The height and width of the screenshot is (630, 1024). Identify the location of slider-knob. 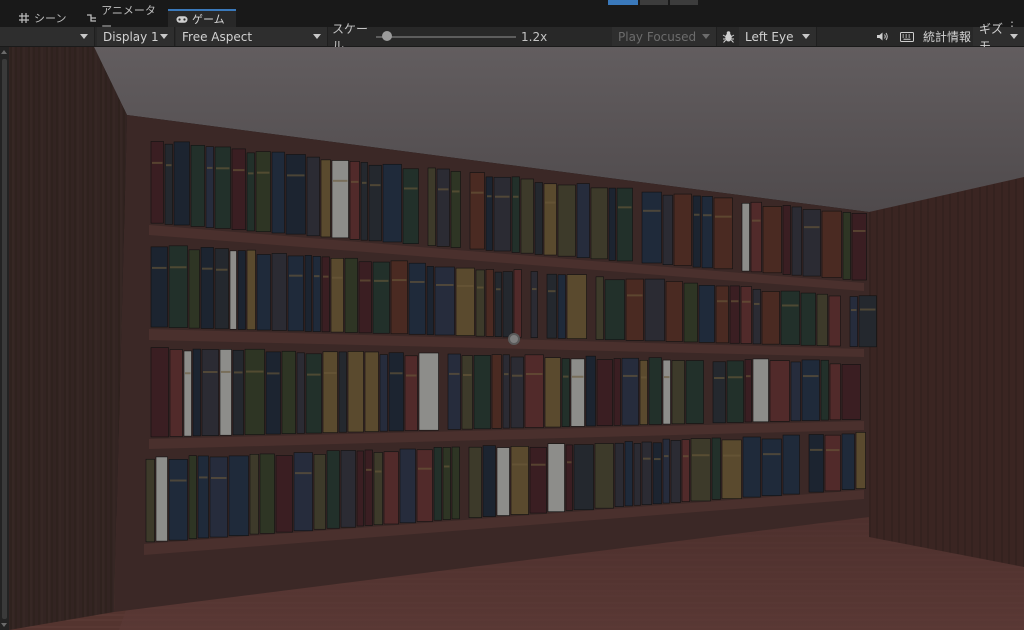
(387, 36).